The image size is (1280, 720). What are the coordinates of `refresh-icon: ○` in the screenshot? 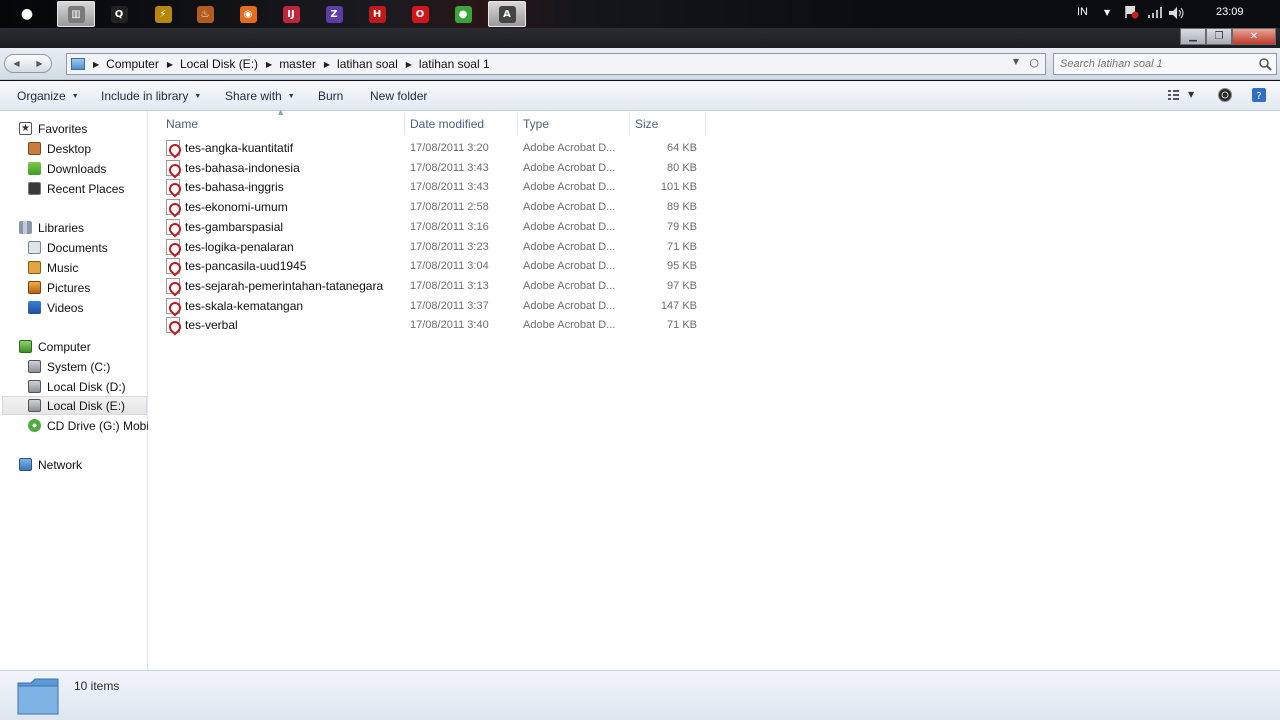 It's located at (1034, 62).